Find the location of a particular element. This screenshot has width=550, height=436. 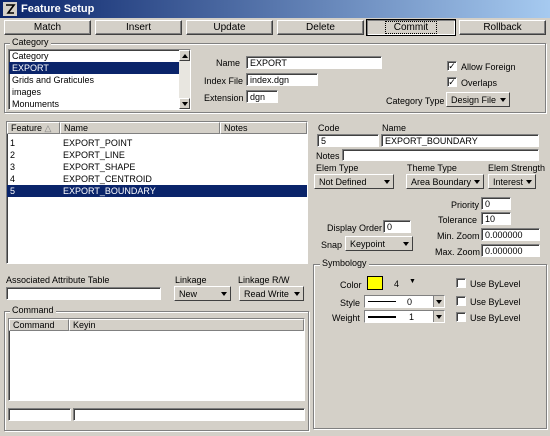

commit-button: Commit is located at coordinates (411, 27).